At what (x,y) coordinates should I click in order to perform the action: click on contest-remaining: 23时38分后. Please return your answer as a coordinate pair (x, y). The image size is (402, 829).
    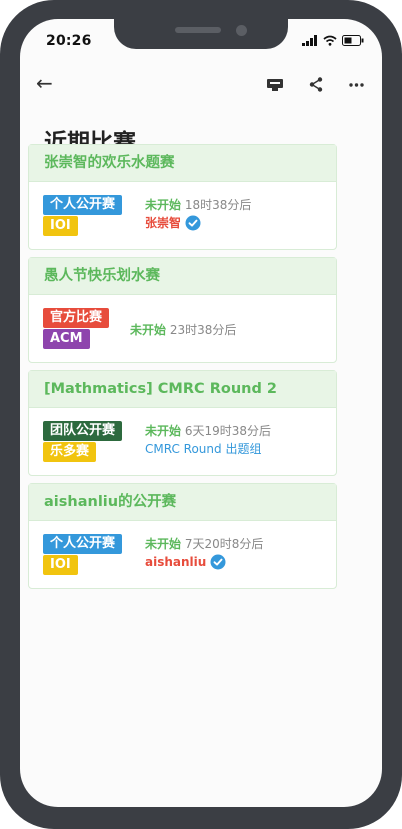
    Looking at the image, I should click on (203, 330).